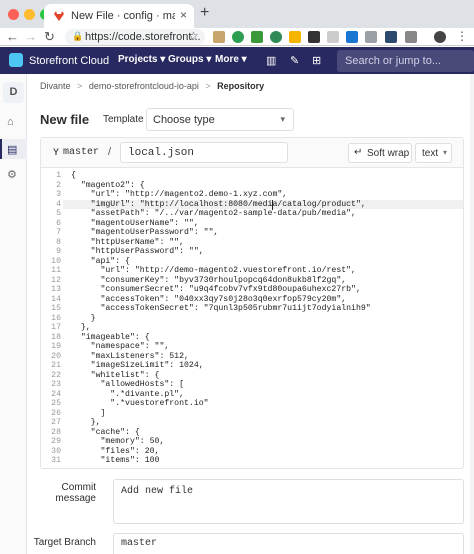 This screenshot has width=474, height=554. Describe the element at coordinates (58, 185) in the screenshot. I see `line-number: 2` at that location.